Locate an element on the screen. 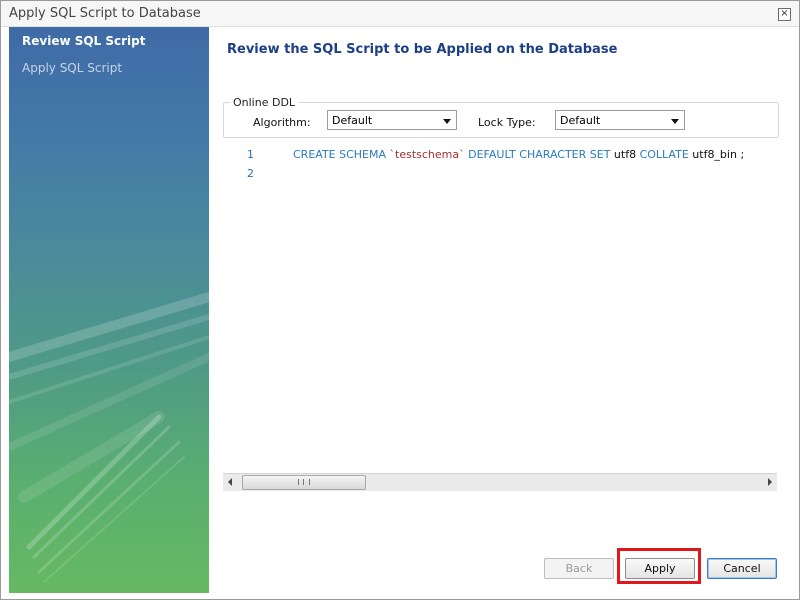 The height and width of the screenshot is (600, 800). lock-type-label: Lock Type: is located at coordinates (507, 122).